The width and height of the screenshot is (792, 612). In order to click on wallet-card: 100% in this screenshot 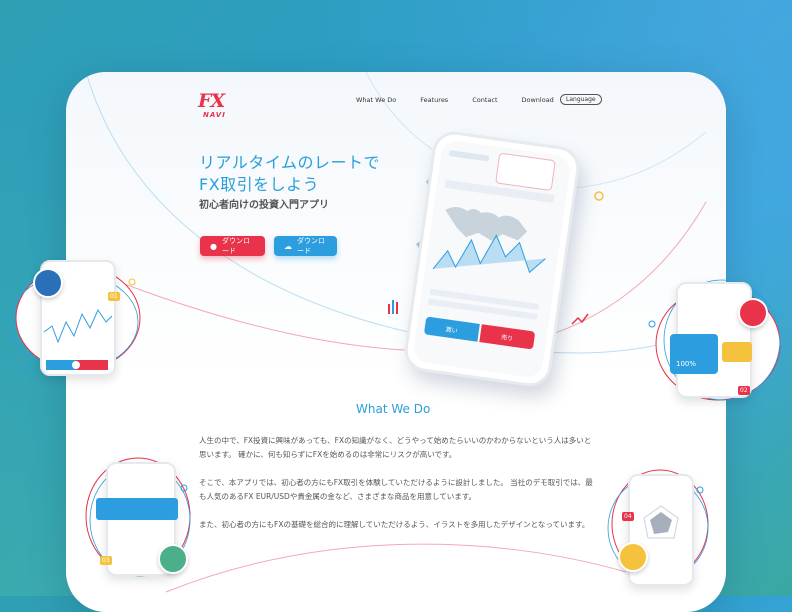, I will do `click(694, 354)`.